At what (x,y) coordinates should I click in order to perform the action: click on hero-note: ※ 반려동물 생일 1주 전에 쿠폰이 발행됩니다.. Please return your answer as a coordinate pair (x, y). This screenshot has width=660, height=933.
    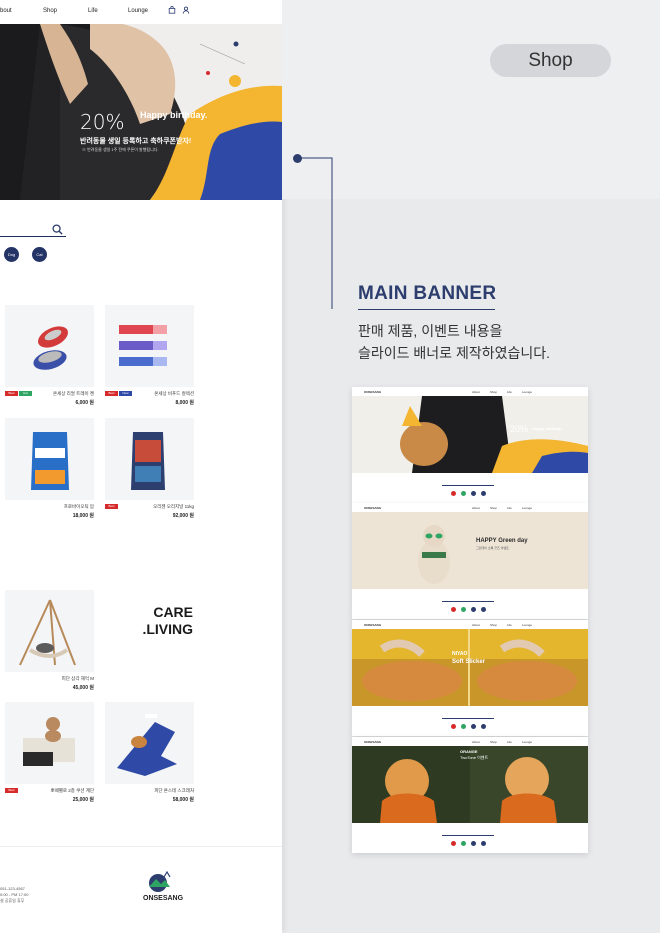
    Looking at the image, I should click on (120, 149).